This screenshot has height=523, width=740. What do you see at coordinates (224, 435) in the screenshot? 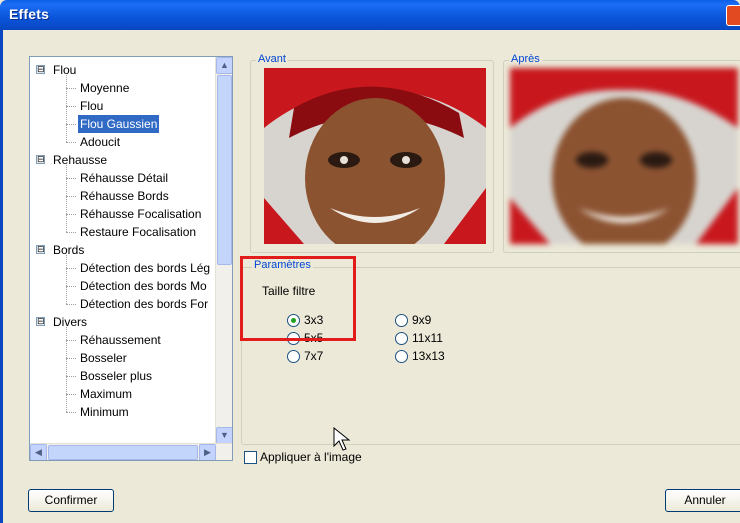
I see `scroll-down-arrow-icon: ▼` at bounding box center [224, 435].